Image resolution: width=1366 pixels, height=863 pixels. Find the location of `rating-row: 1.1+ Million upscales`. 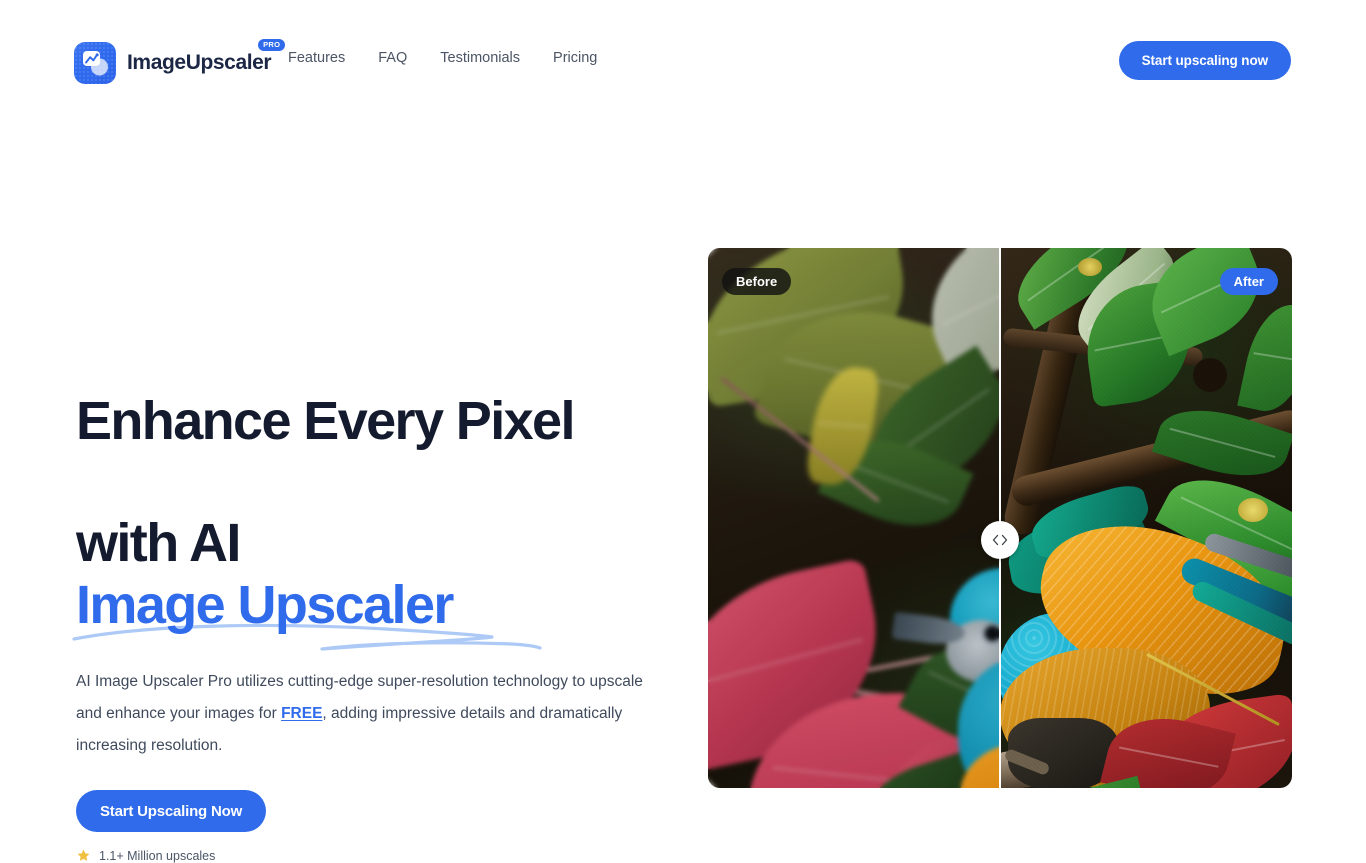

rating-row: 1.1+ Million upscales is located at coordinates (376, 855).